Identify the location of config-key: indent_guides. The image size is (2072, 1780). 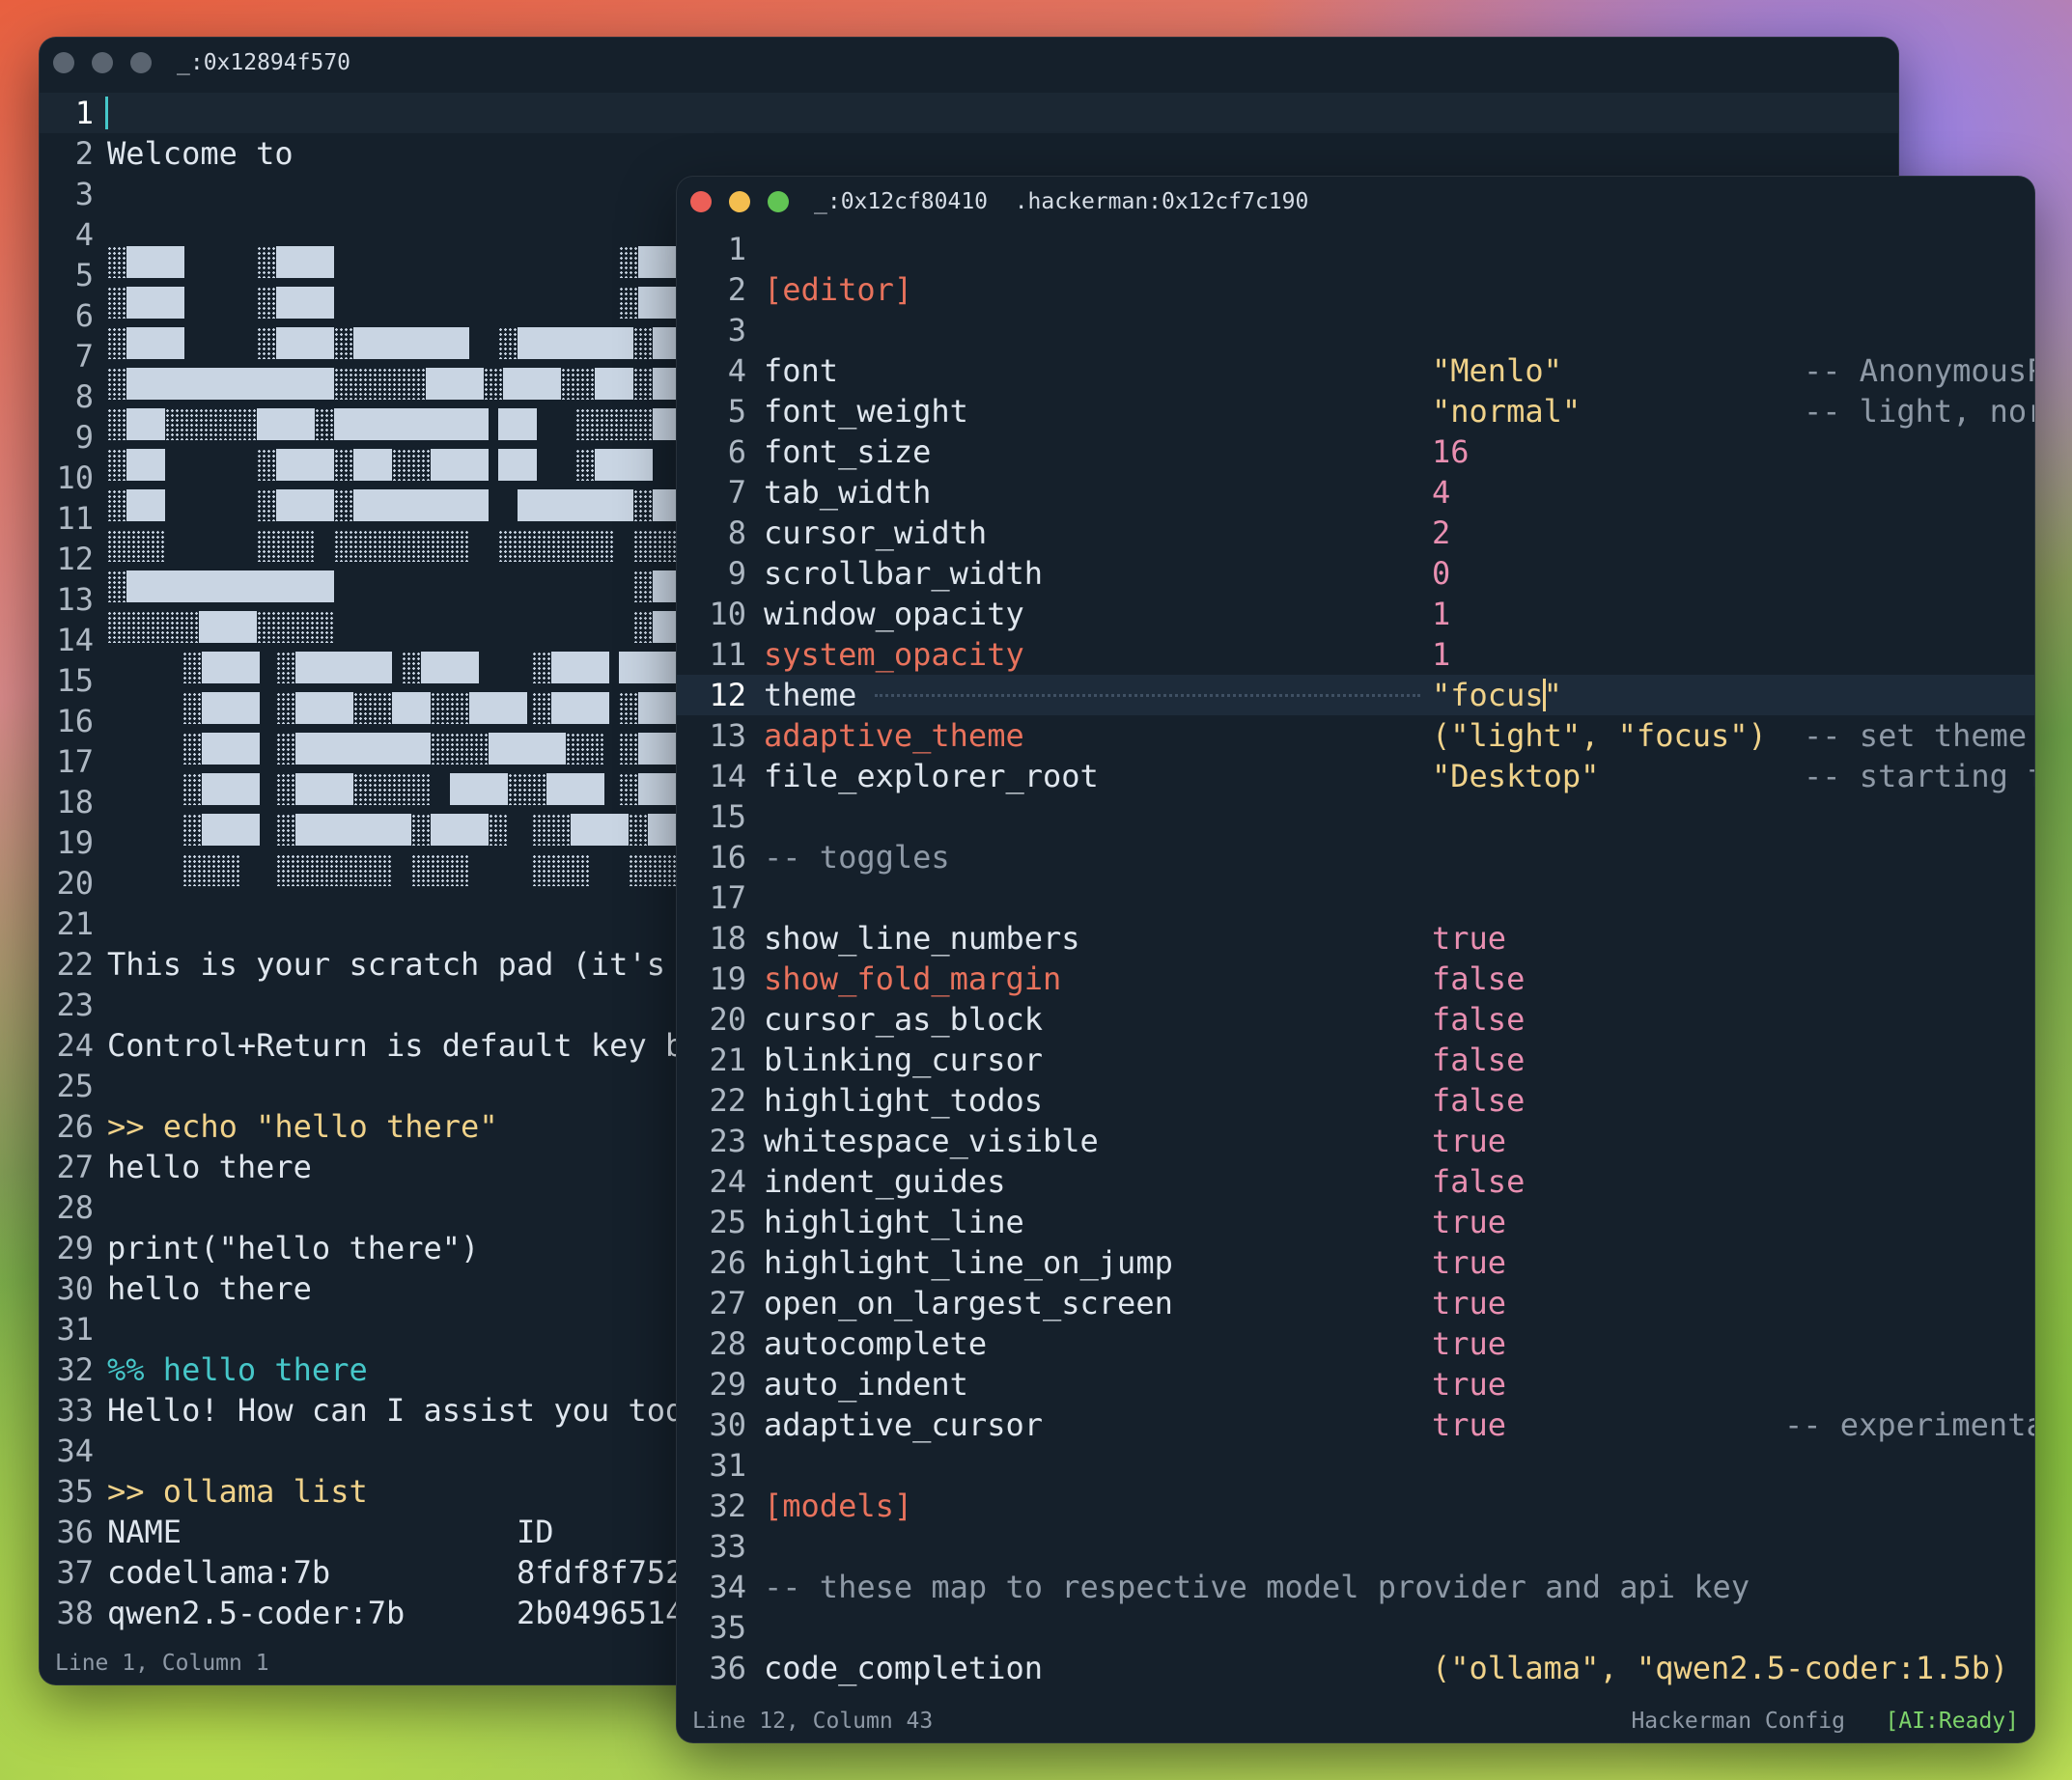
(885, 1181).